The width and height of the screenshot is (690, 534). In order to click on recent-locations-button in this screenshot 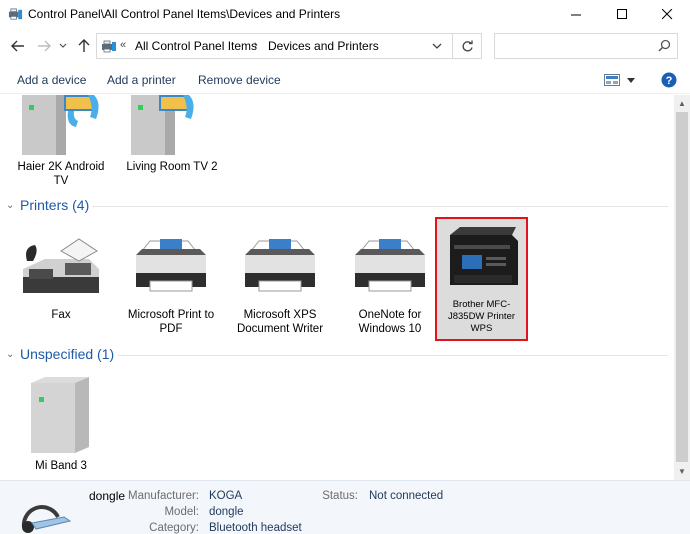, I will do `click(63, 46)`.